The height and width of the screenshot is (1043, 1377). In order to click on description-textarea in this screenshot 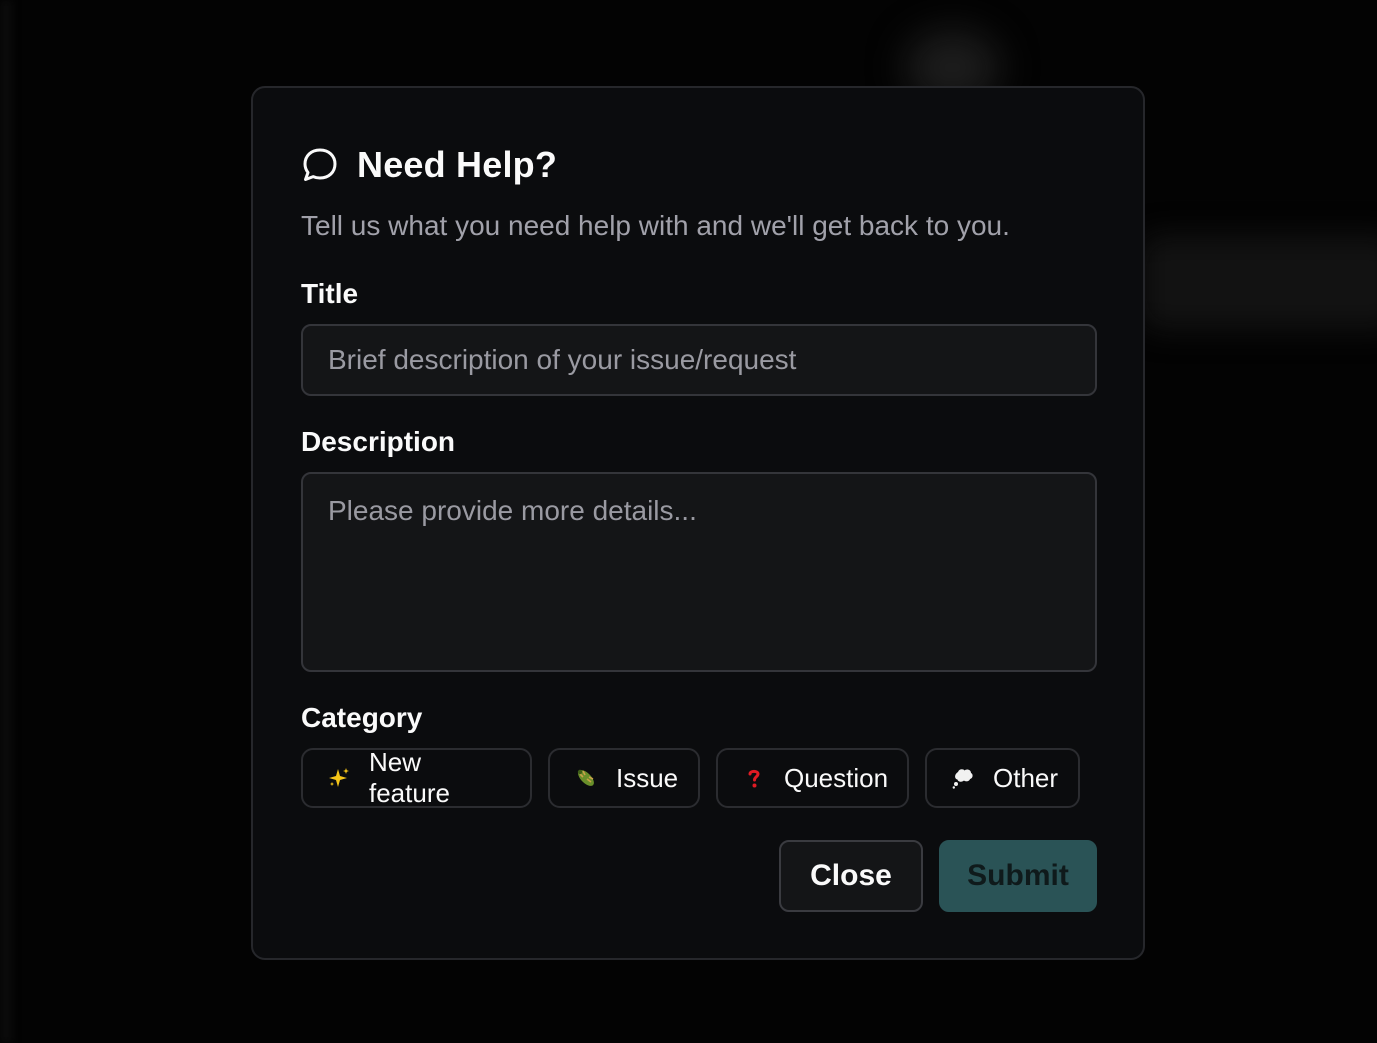, I will do `click(699, 572)`.